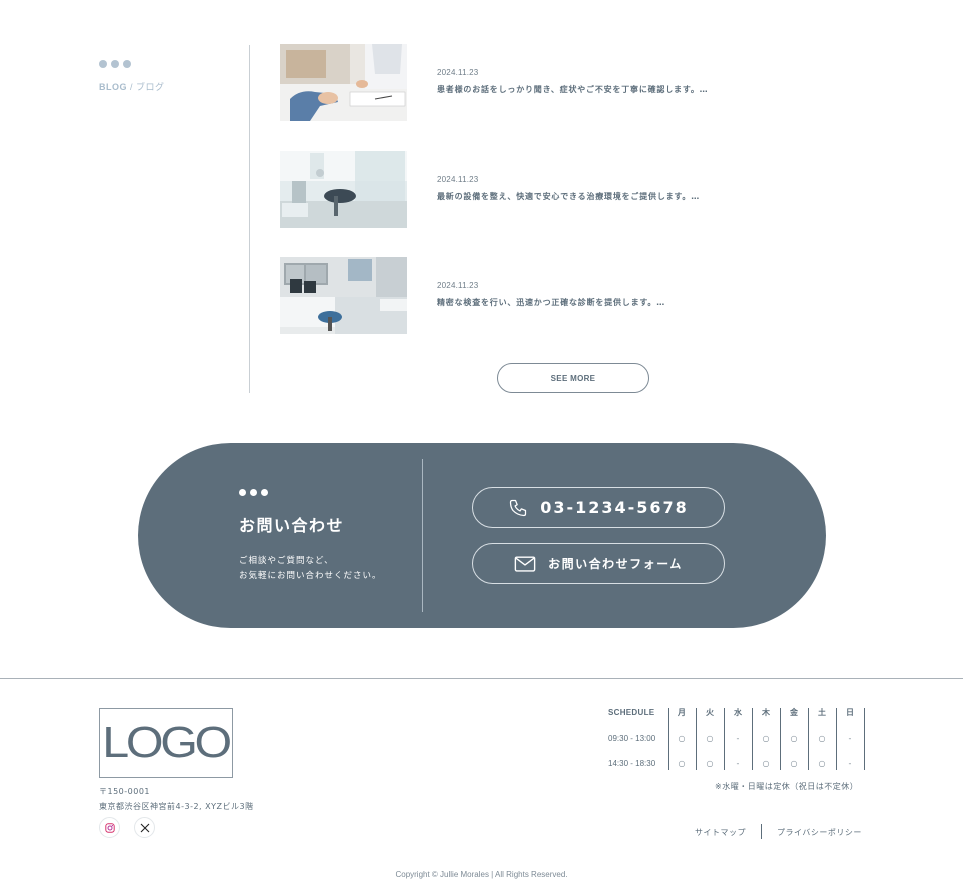 The image size is (963, 892). What do you see at coordinates (819, 832) in the screenshot?
I see `privacy-policy-link: プライバシーポリシー` at bounding box center [819, 832].